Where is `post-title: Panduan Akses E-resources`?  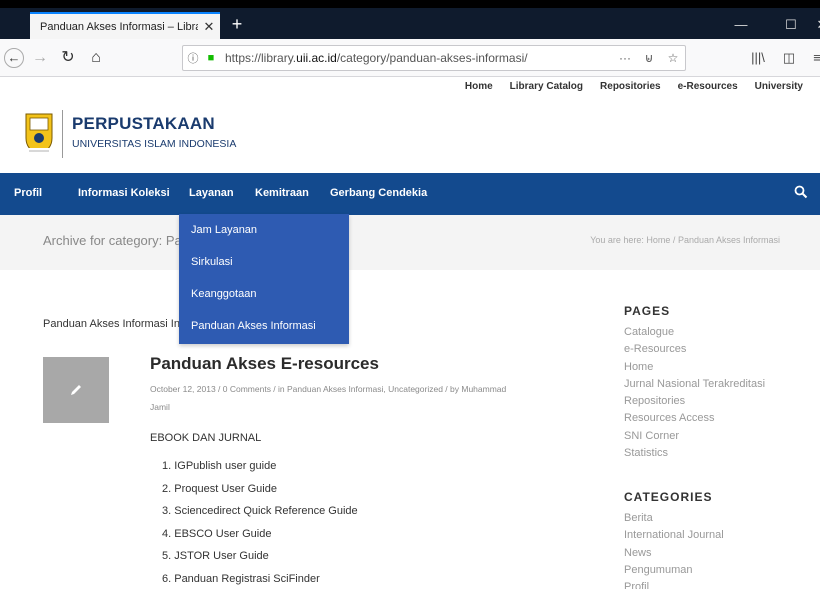 post-title: Panduan Akses E-resources is located at coordinates (264, 364).